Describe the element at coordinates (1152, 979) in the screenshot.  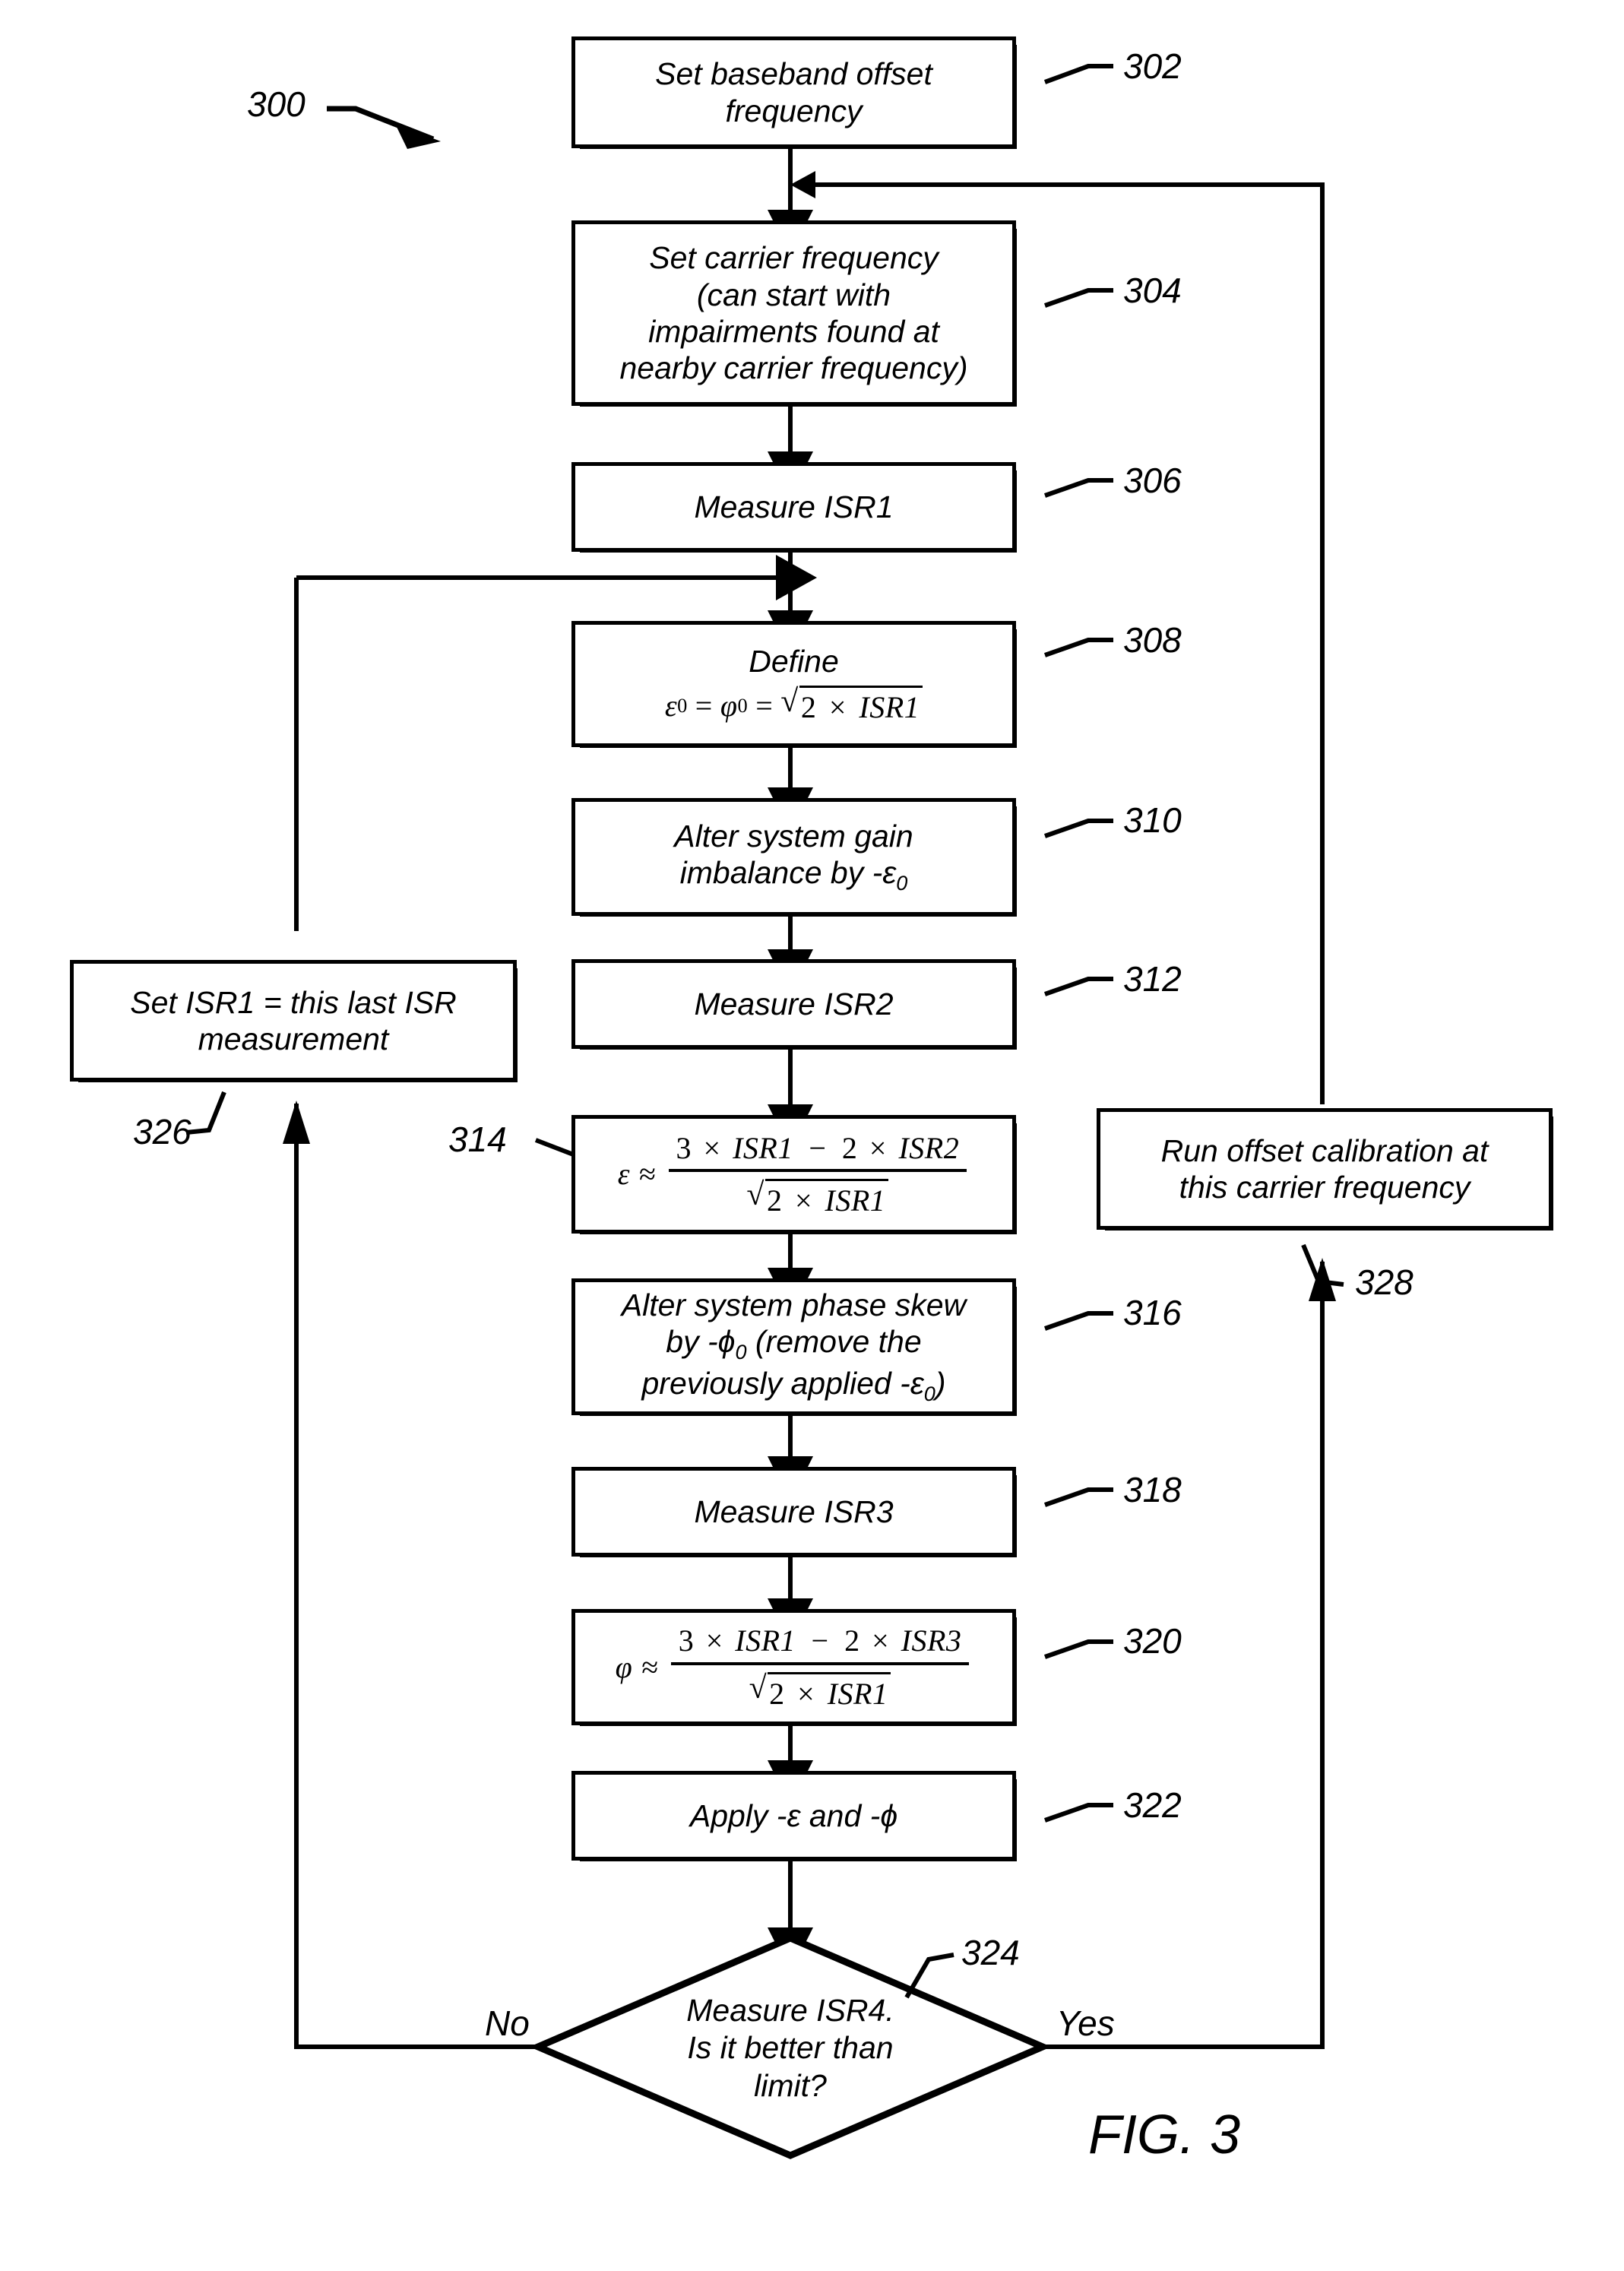
I see `refnum-312: 312` at that location.